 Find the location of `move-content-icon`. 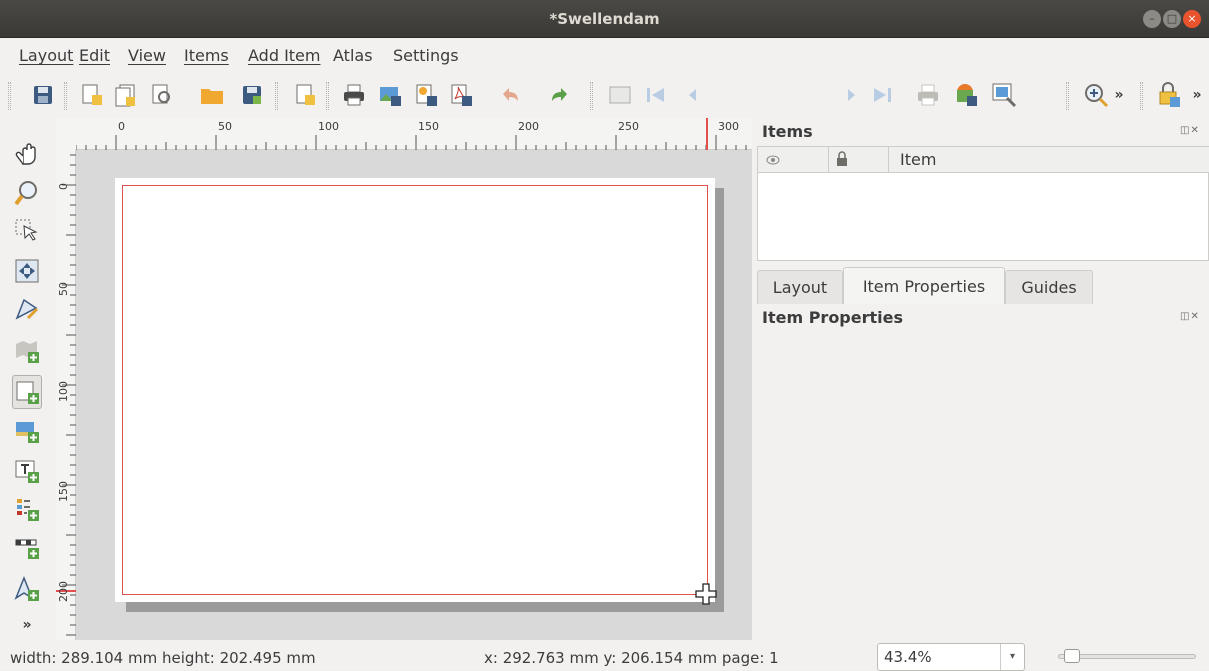

move-content-icon is located at coordinates (27, 271).